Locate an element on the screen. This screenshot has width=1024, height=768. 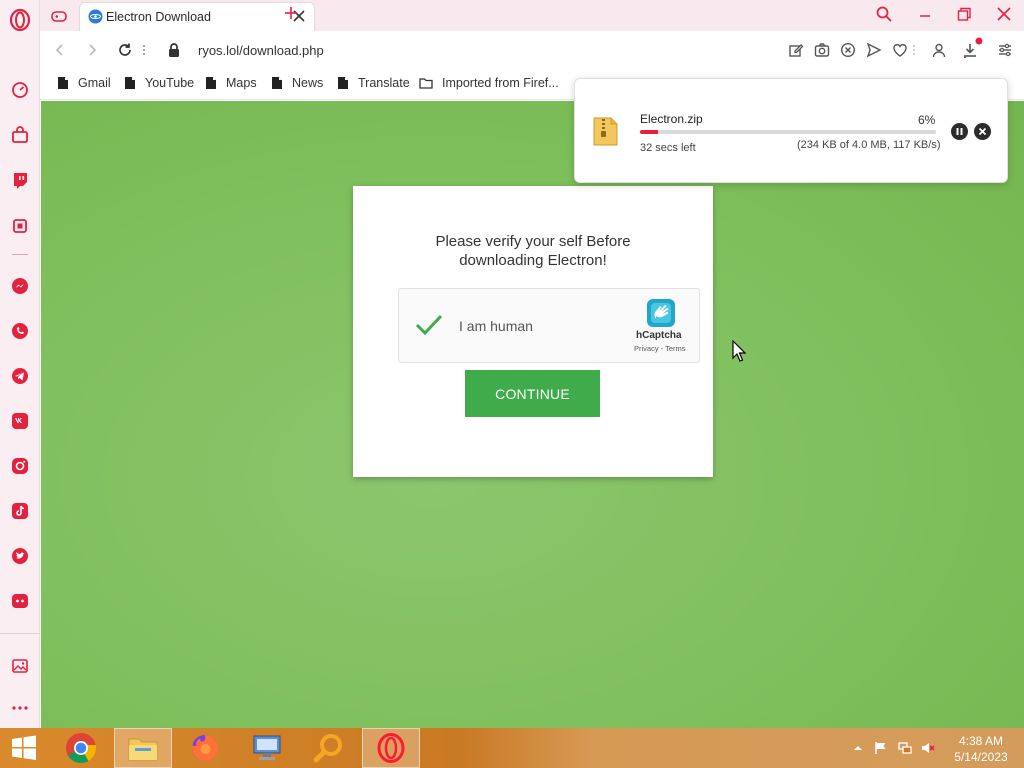
shopping-icon is located at coordinates (20, 135).